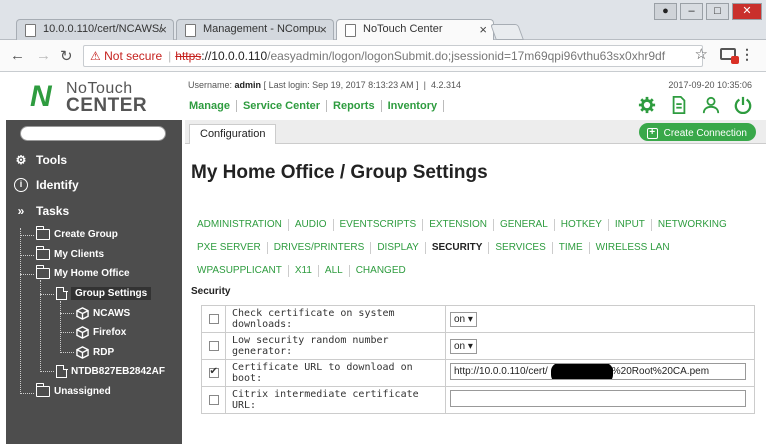 The width and height of the screenshot is (766, 444). What do you see at coordinates (379, 224) in the screenshot?
I see `category-eventscripts: EVENTSCRIPTS` at bounding box center [379, 224].